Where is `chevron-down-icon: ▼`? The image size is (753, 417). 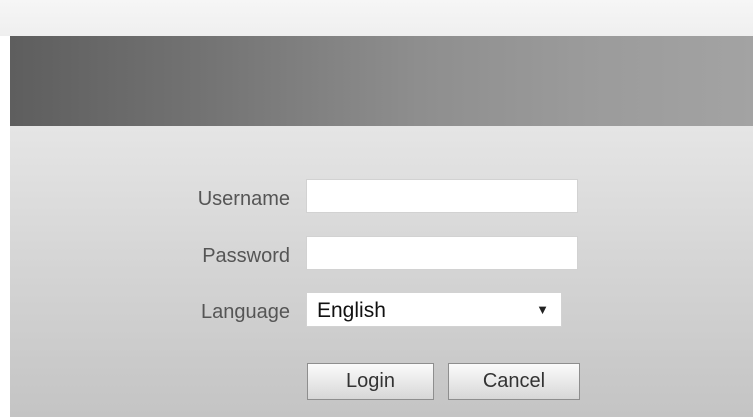 chevron-down-icon: ▼ is located at coordinates (542, 309).